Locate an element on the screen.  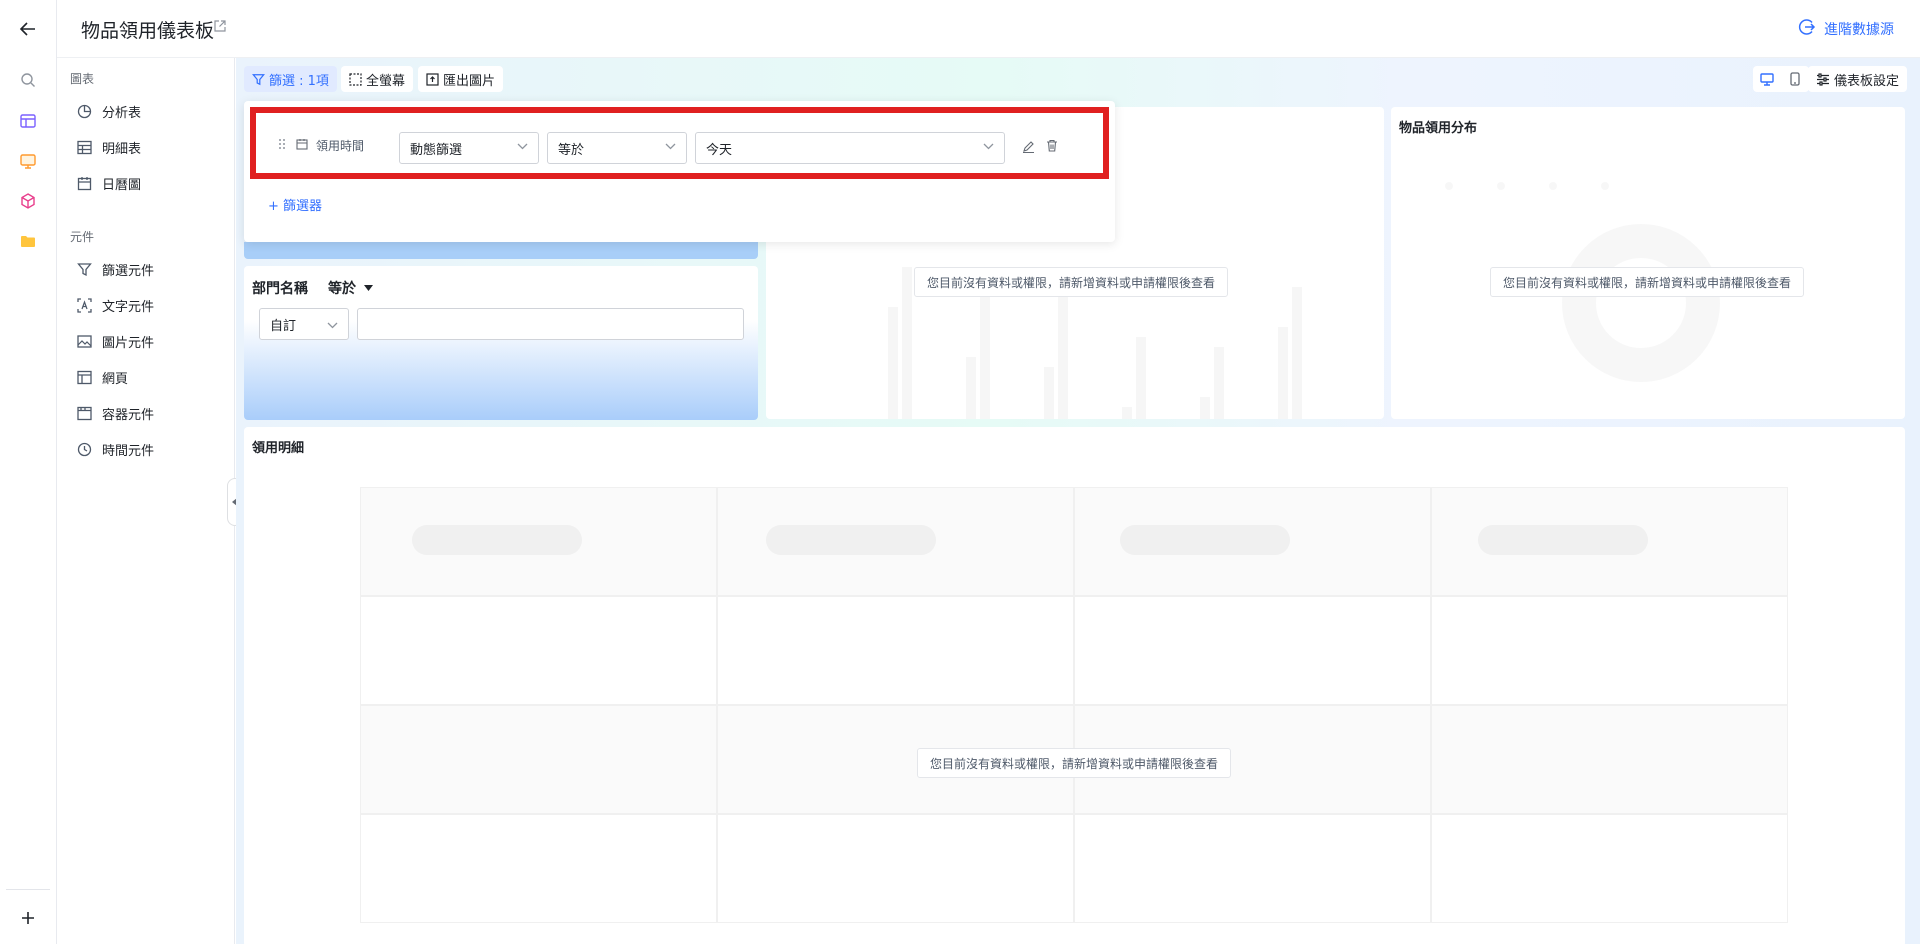
canvas-toolbar: 篩選 : 1項 全螢幕 匯出圖片 儀表板設定 is located at coordinates (1078, 79).